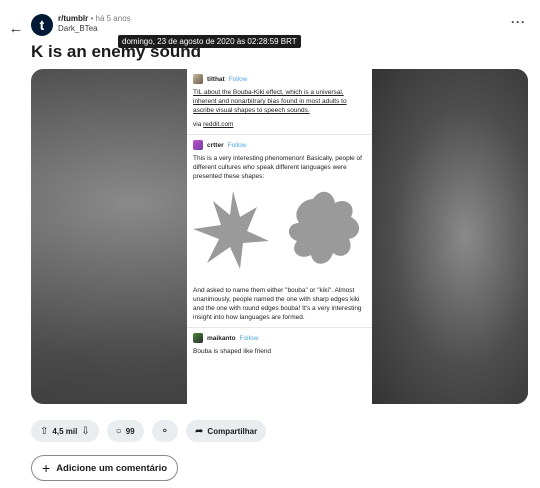 This screenshot has height=488, width=540. Describe the element at coordinates (215, 145) in the screenshot. I see `username: crtter` at that location.